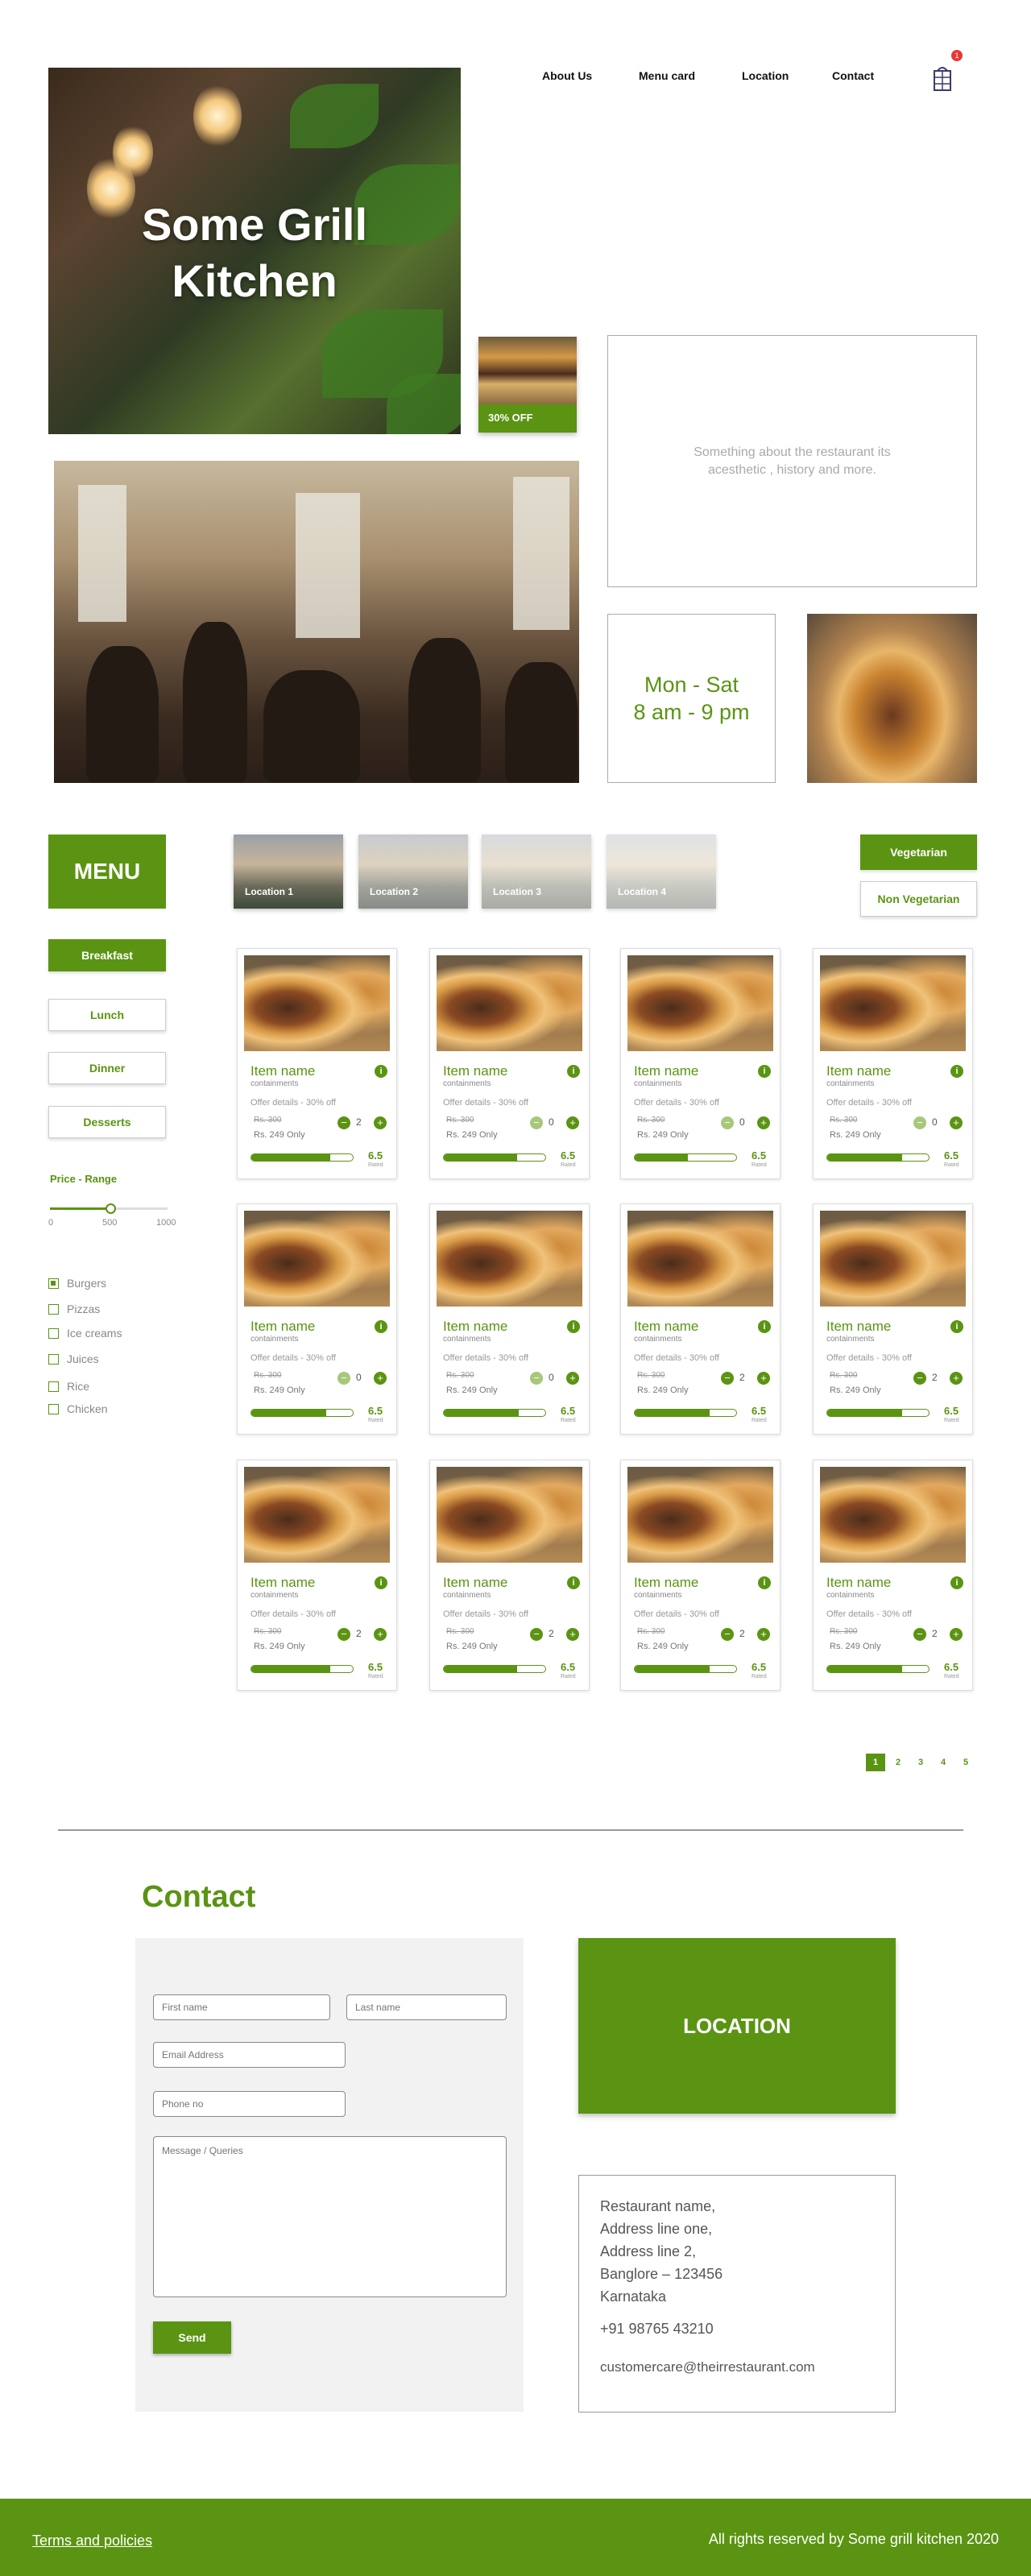  I want to click on nav-about-us: About Us, so click(567, 75).